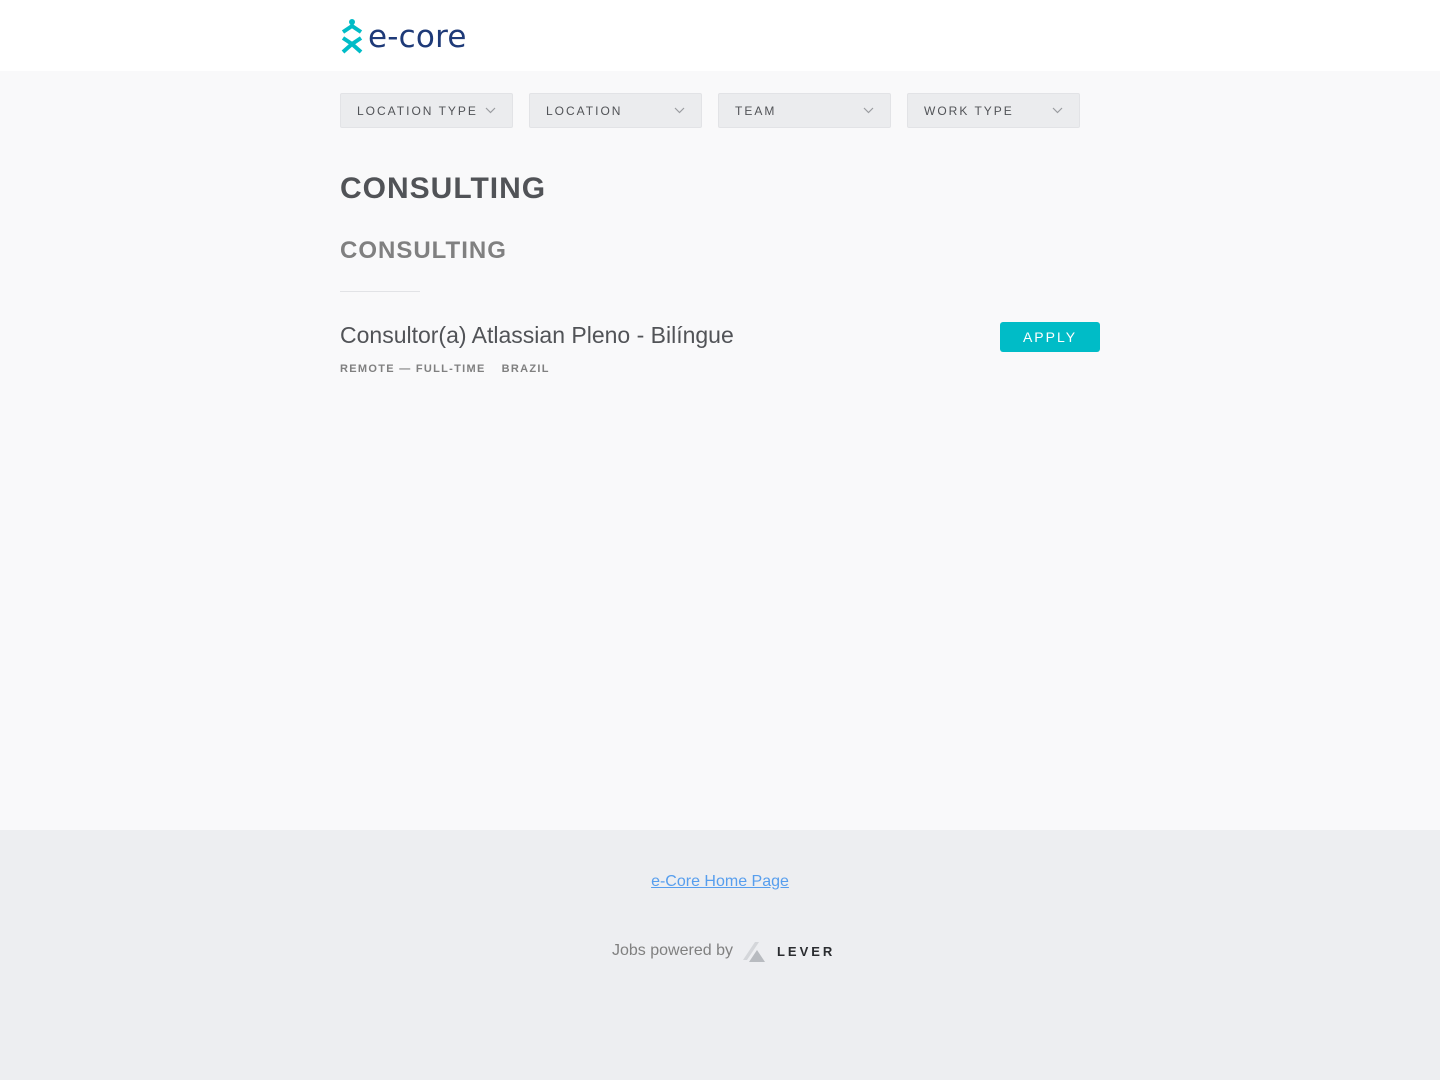  Describe the element at coordinates (423, 250) in the screenshot. I see `subgroup-title: CONSULTING` at that location.